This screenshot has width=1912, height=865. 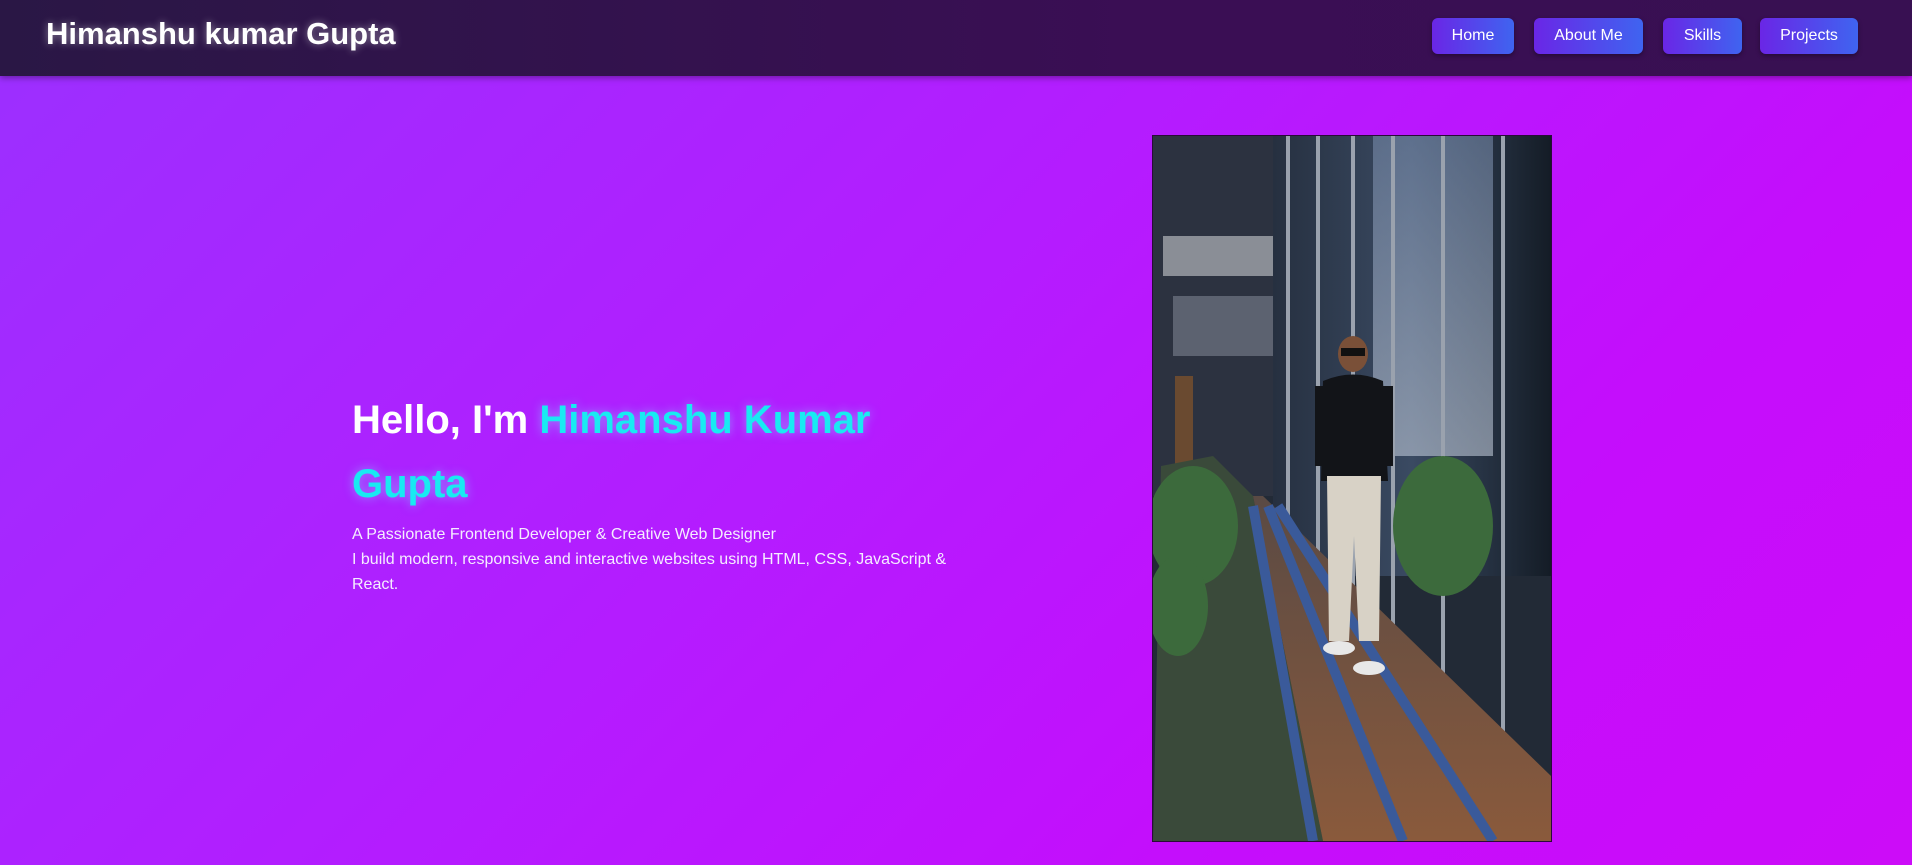 What do you see at coordinates (1588, 36) in the screenshot?
I see `nav-about-button: About Me` at bounding box center [1588, 36].